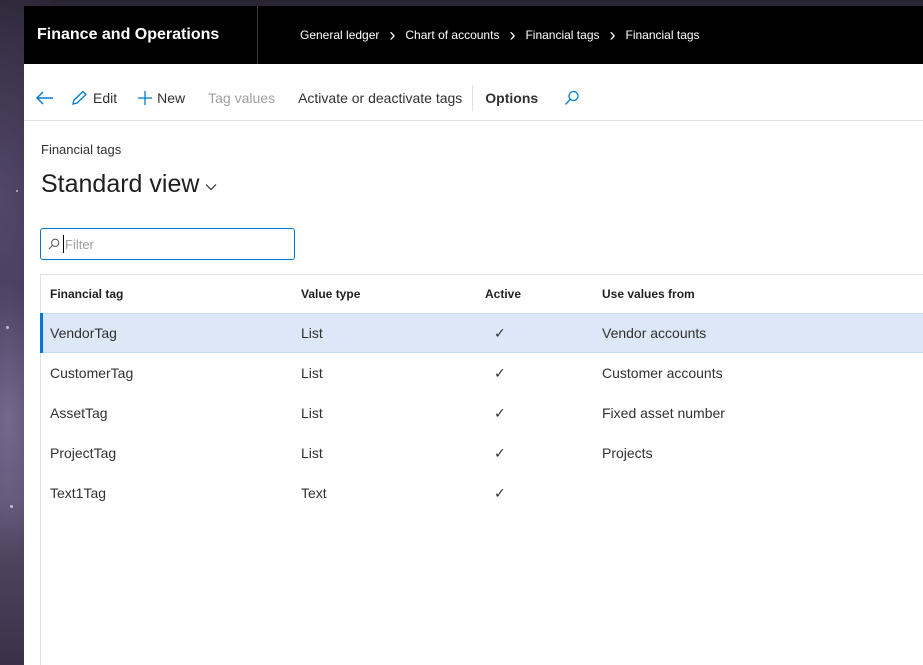 The height and width of the screenshot is (665, 923). I want to click on search-button, so click(572, 98).